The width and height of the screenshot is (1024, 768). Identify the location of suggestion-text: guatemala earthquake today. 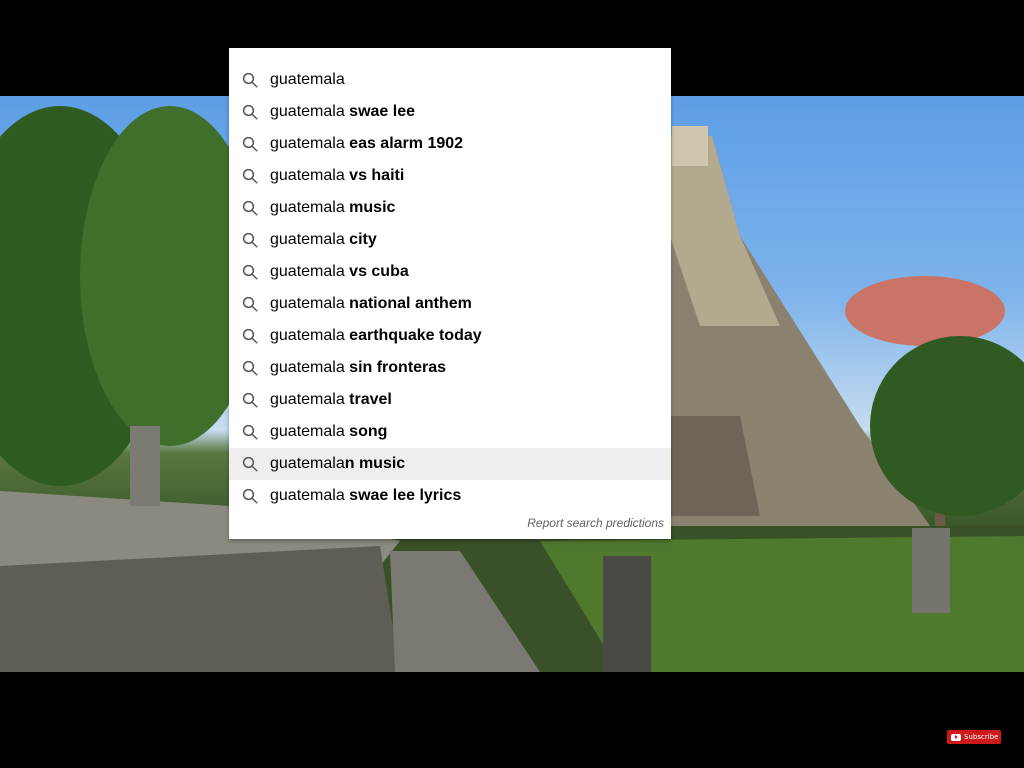
(376, 336).